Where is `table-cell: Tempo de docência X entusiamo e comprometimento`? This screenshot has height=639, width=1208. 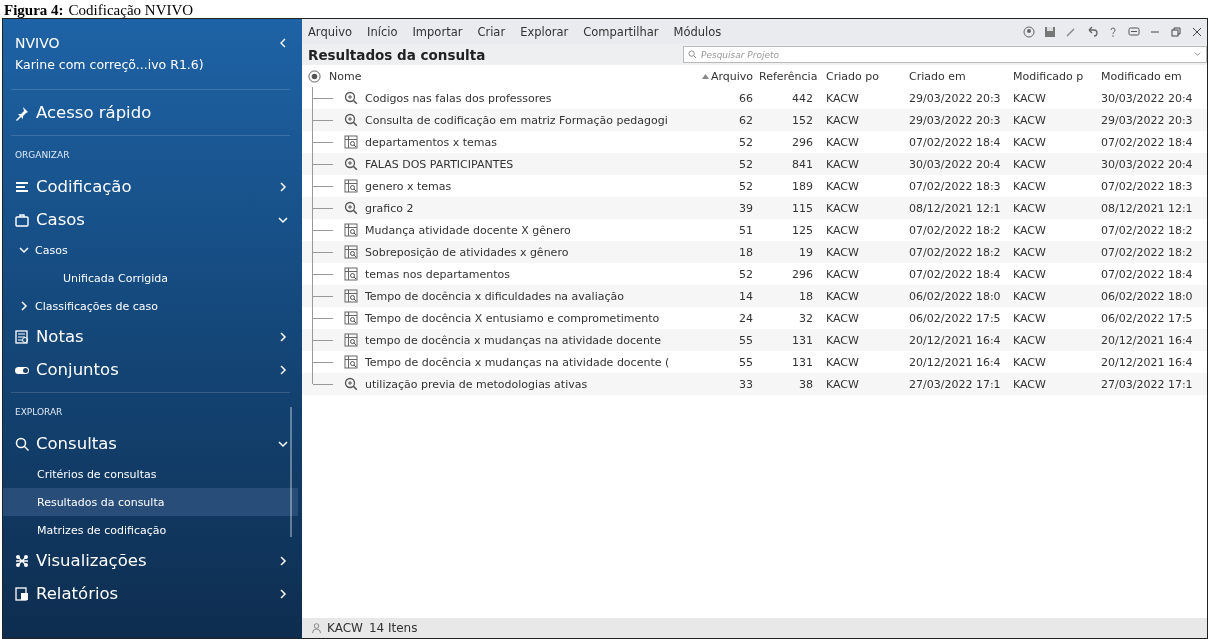 table-cell: Tempo de docência X entusiamo e comprometimento is located at coordinates (512, 318).